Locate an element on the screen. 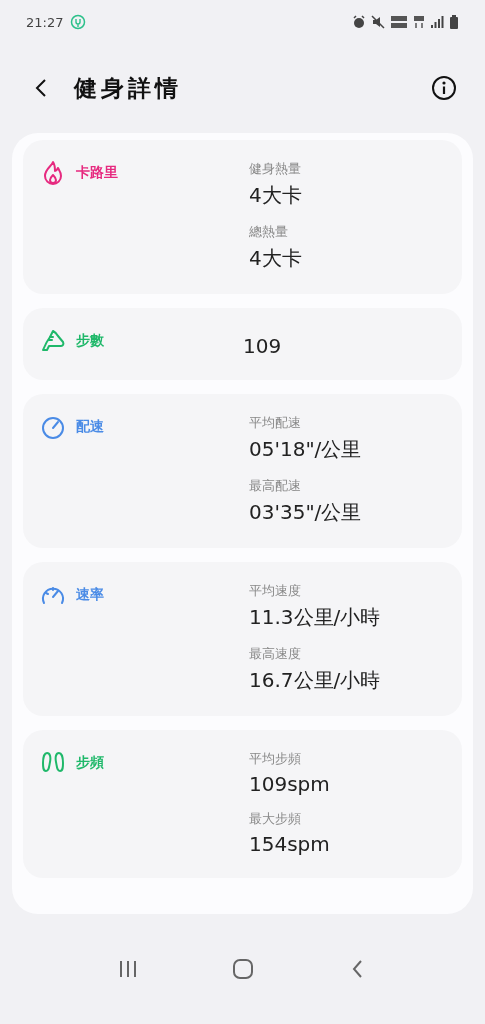 Image resolution: width=485 pixels, height=1024 pixels. metric-label: 平均速度 is located at coordinates (275, 591).